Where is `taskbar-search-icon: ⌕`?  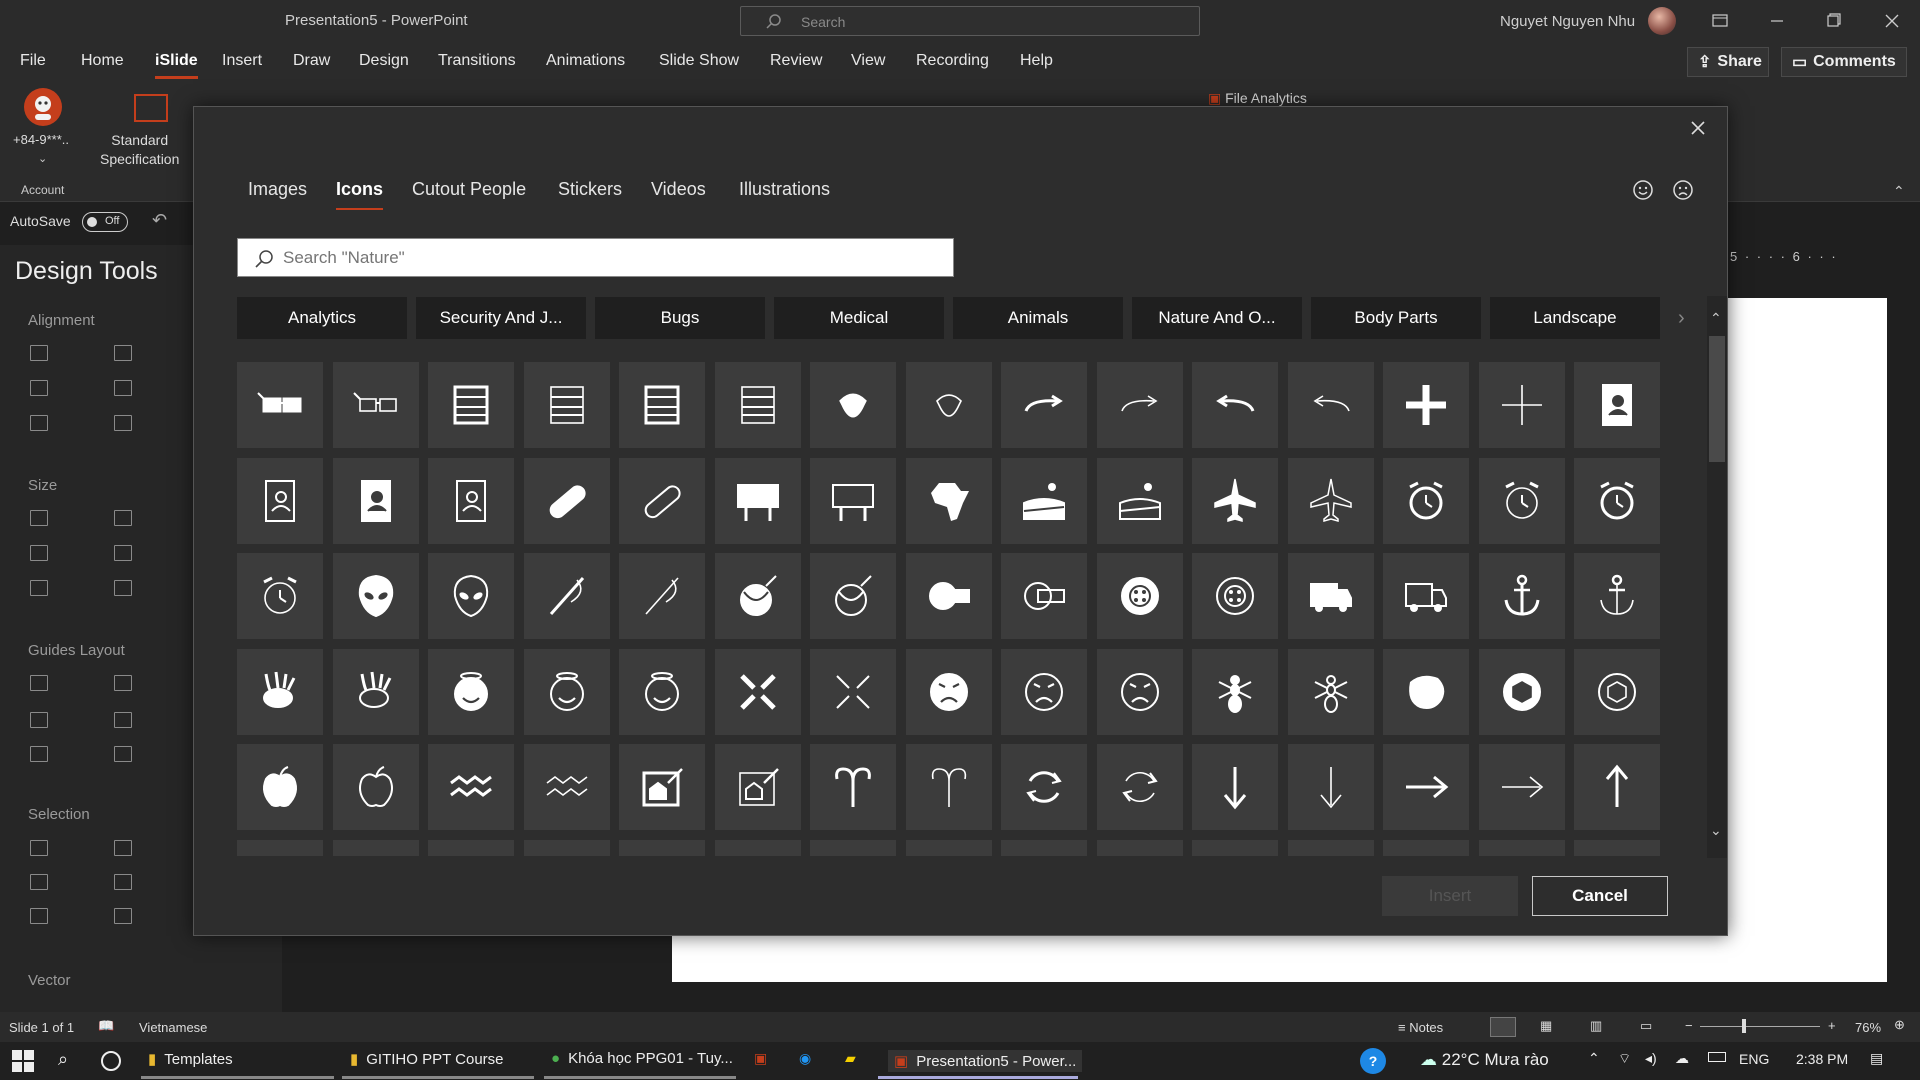
taskbar-search-icon: ⌕ is located at coordinates (63, 1059).